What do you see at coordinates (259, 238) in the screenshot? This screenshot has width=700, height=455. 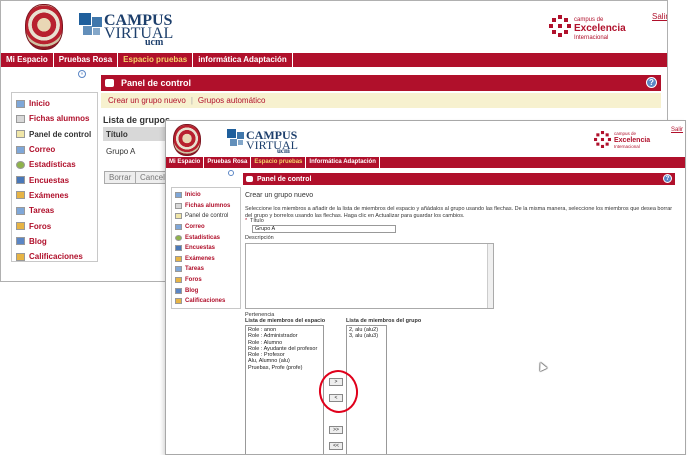 I see `description-label: Descripción` at bounding box center [259, 238].